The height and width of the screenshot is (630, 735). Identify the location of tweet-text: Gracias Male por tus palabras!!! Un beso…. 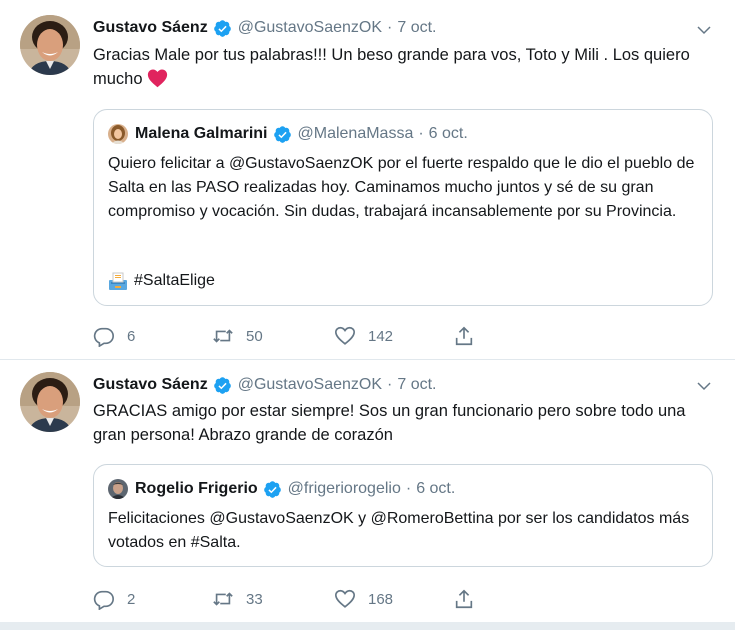
(403, 67).